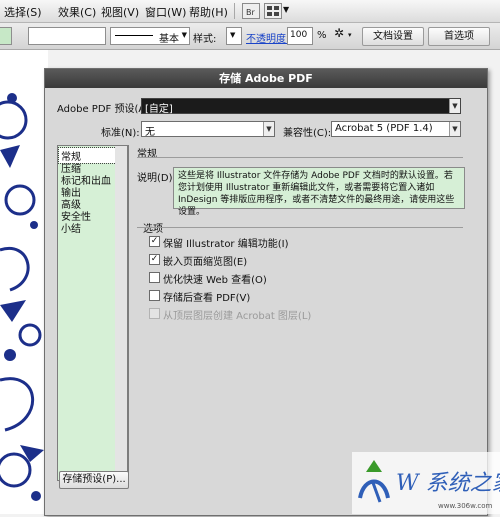  I want to click on menu-window: 窗口(W), so click(165, 12).